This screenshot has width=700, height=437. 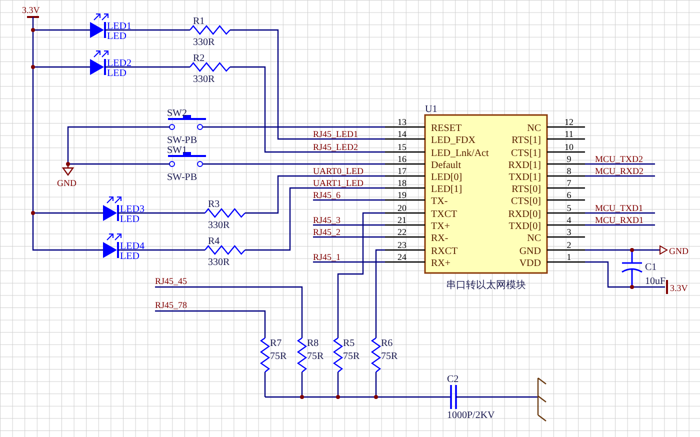 What do you see at coordinates (471, 415) in the screenshot?
I see `capacitor-value: 1000P/2KV` at bounding box center [471, 415].